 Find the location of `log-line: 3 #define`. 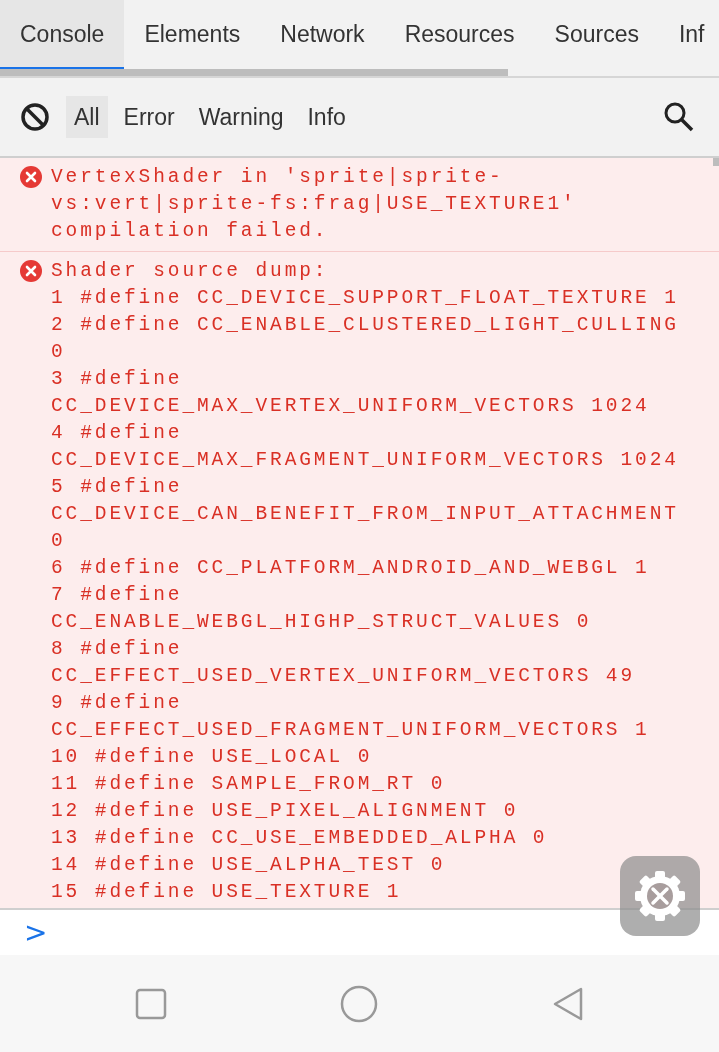

log-line: 3 #define is located at coordinates (117, 379).